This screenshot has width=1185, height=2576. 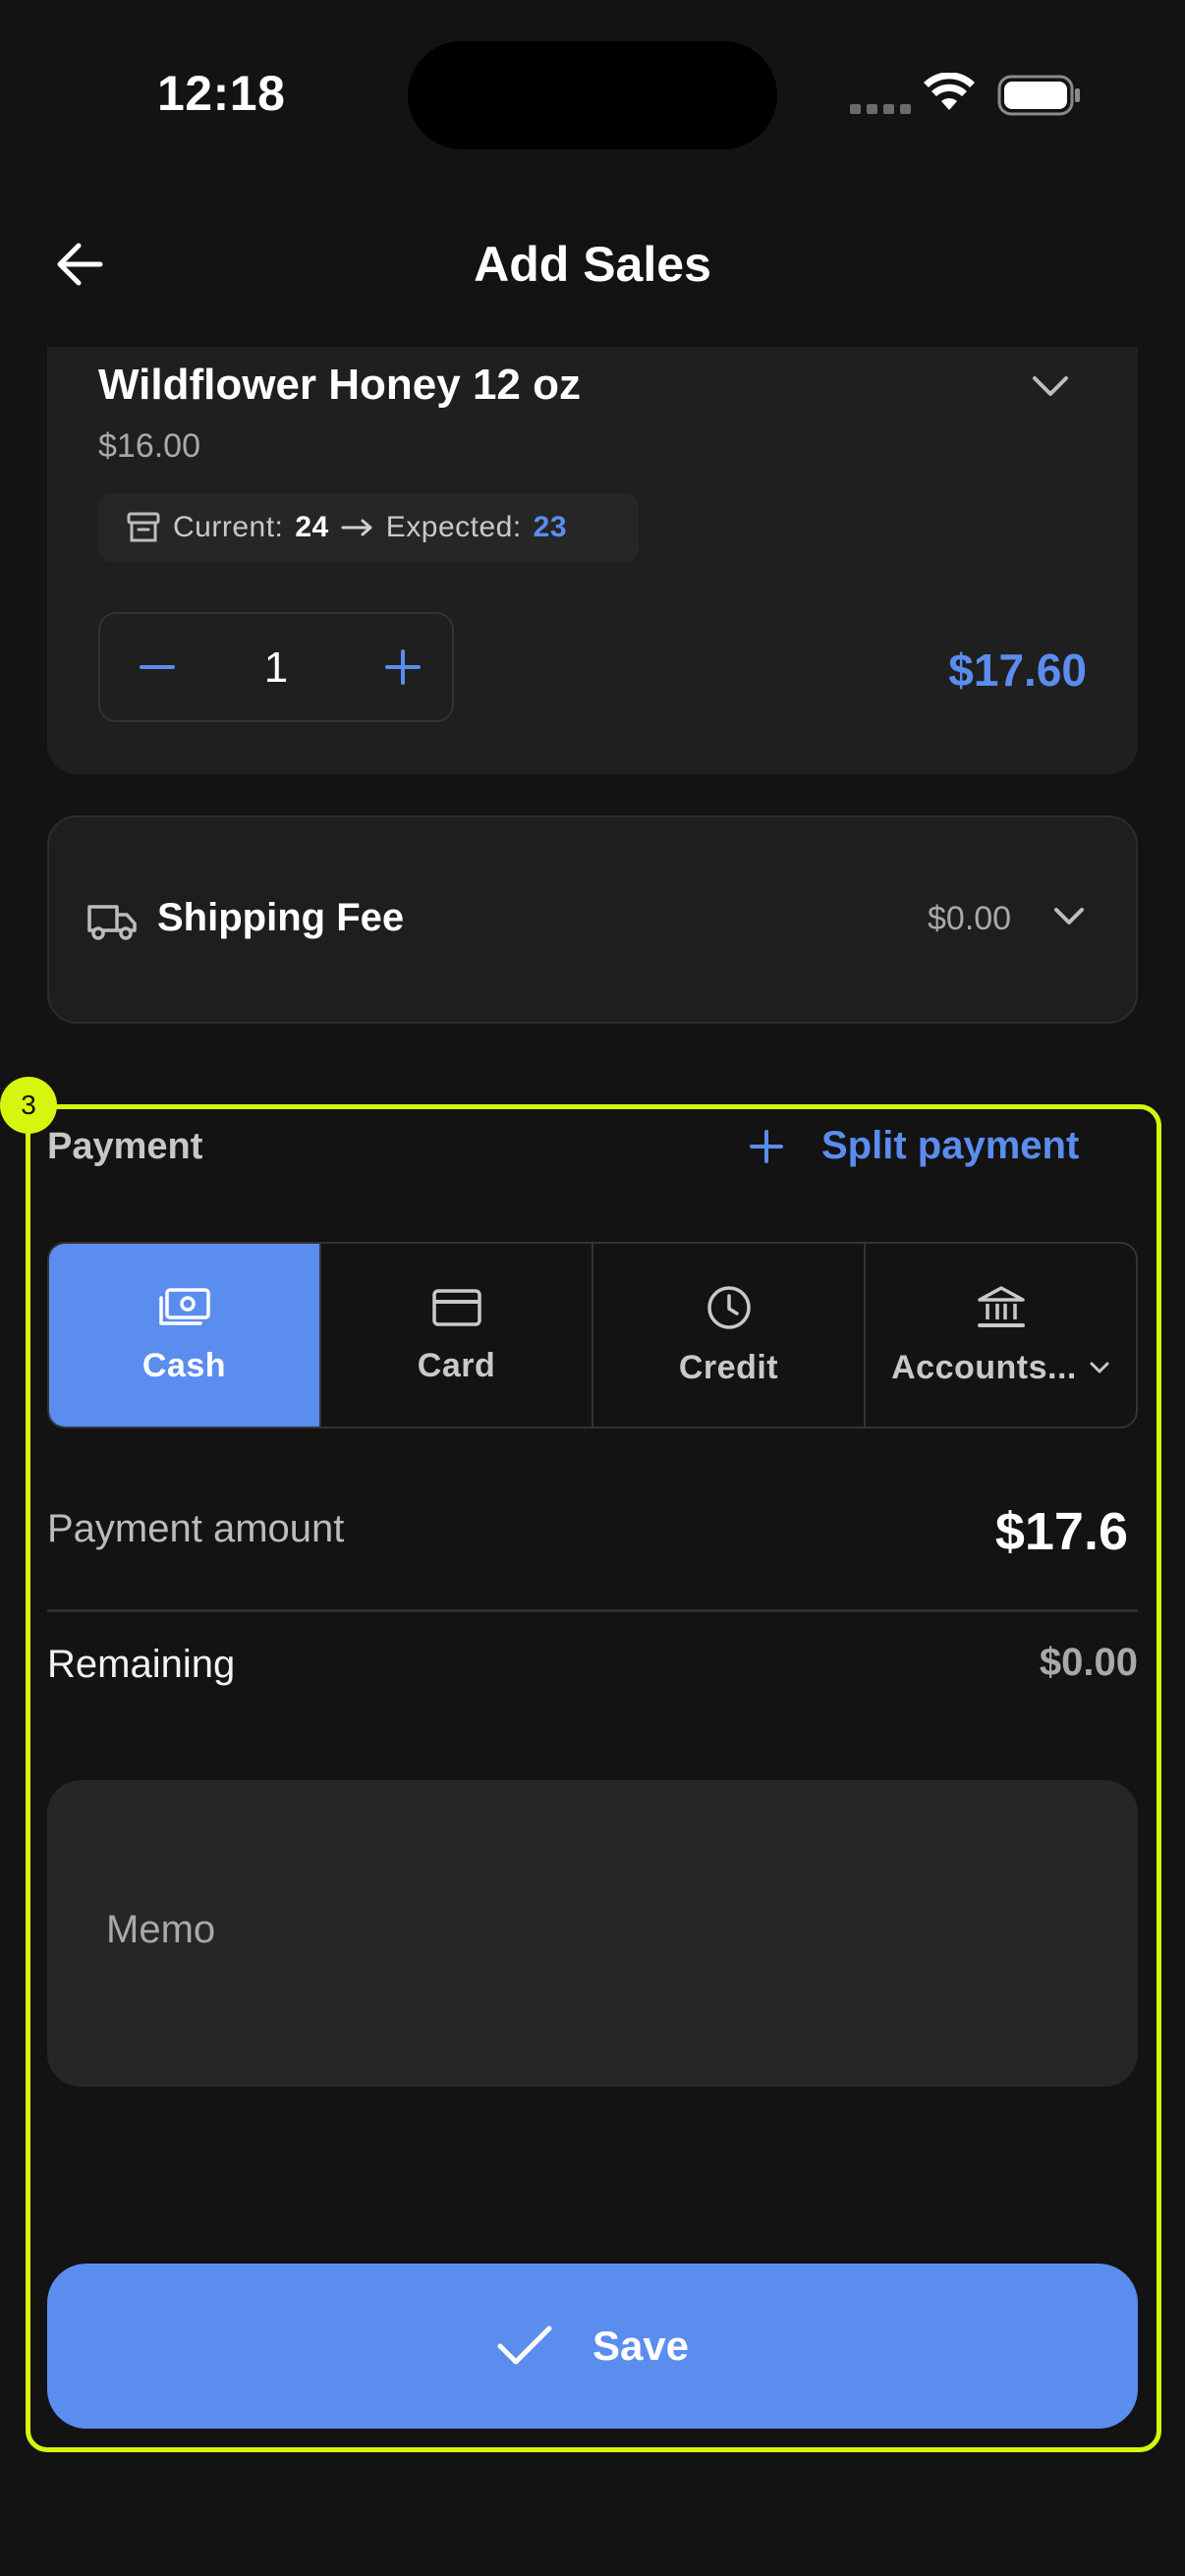 What do you see at coordinates (454, 527) in the screenshot?
I see `expected-stock-label: Expected:` at bounding box center [454, 527].